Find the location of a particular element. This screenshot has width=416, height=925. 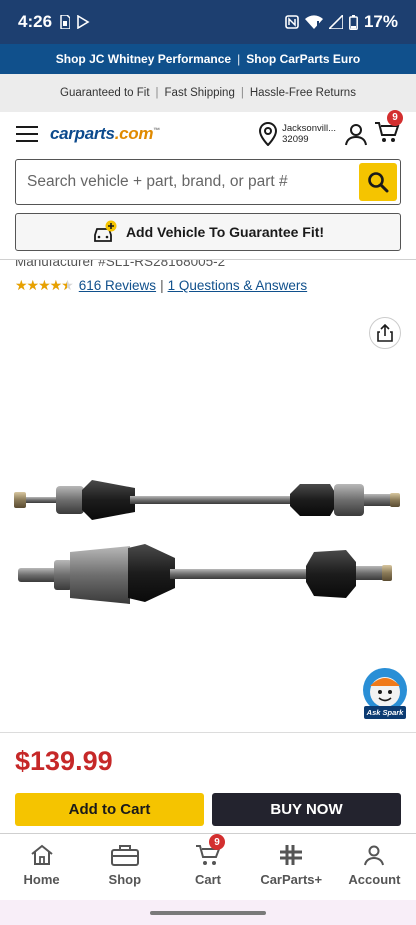

menu-icon is located at coordinates (27, 134).